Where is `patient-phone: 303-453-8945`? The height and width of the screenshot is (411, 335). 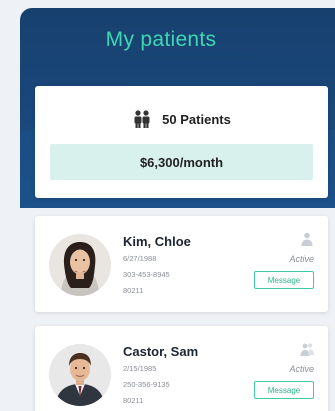
patient-phone: 303-453-8945 is located at coordinates (146, 274).